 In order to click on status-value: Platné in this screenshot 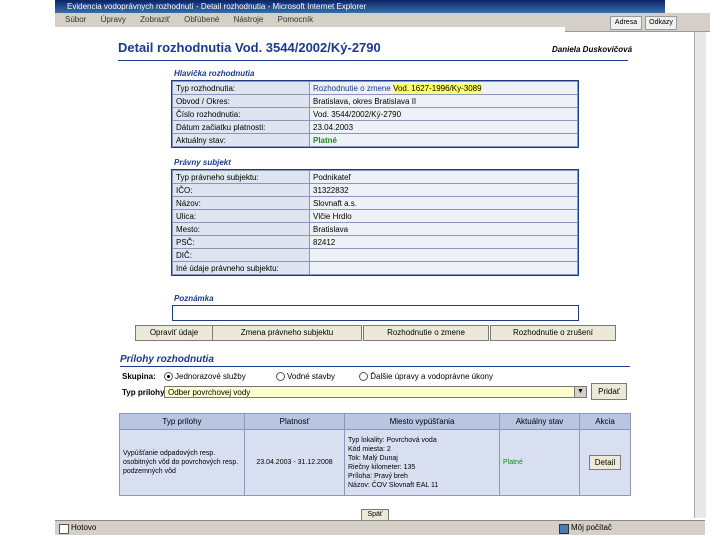, I will do `click(443, 140)`.